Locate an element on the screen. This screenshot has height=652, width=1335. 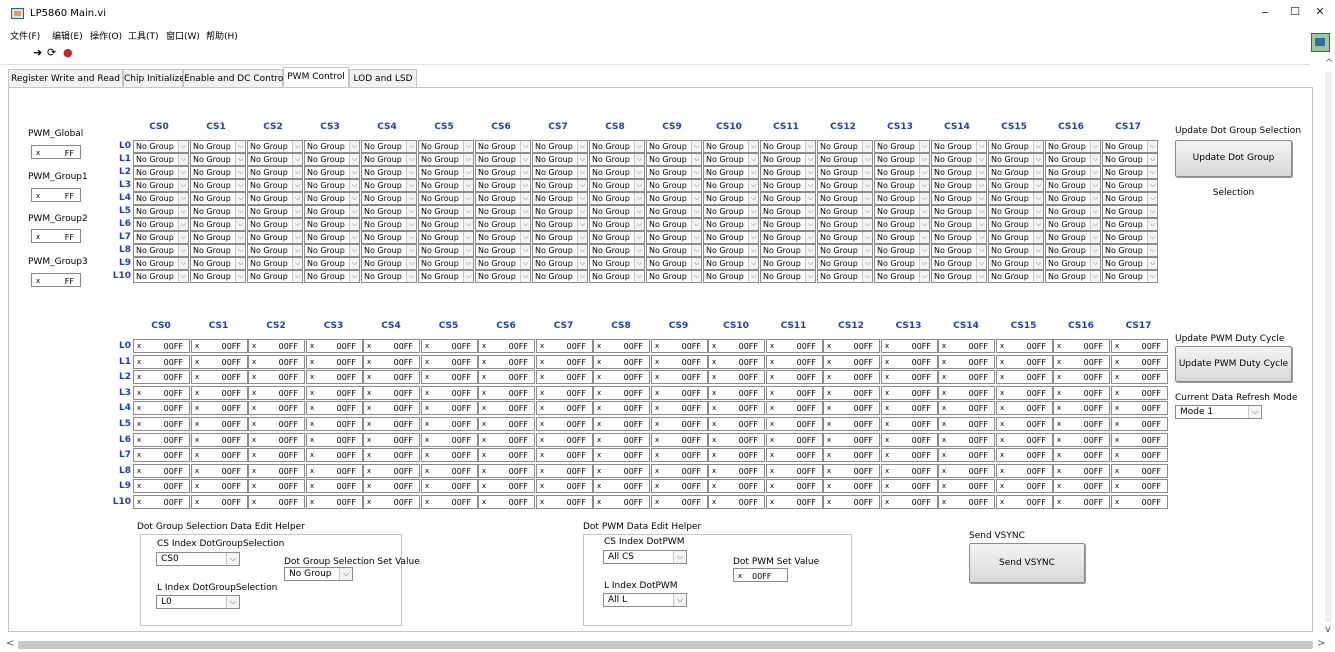
tab-chip-initialize: Chip Initialize is located at coordinates (154, 78).